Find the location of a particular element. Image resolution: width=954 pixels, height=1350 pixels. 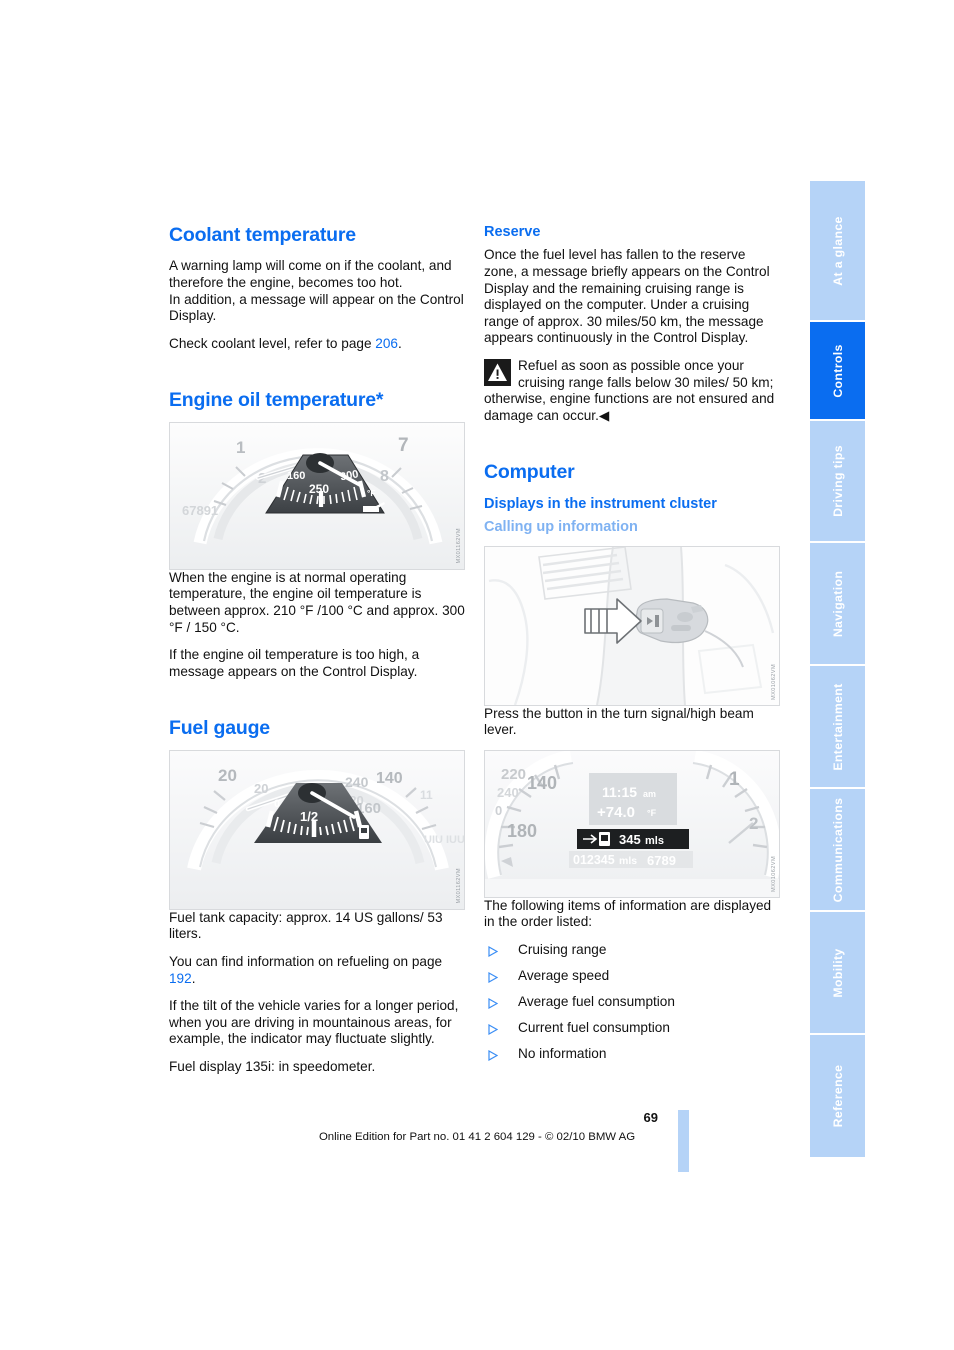

svg-text: 240 is located at coordinates (508, 792).